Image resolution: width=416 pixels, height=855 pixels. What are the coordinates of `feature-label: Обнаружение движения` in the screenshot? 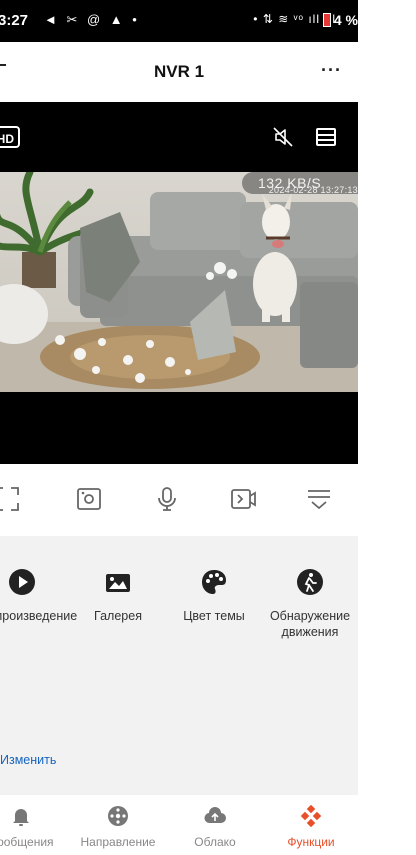 It's located at (310, 624).